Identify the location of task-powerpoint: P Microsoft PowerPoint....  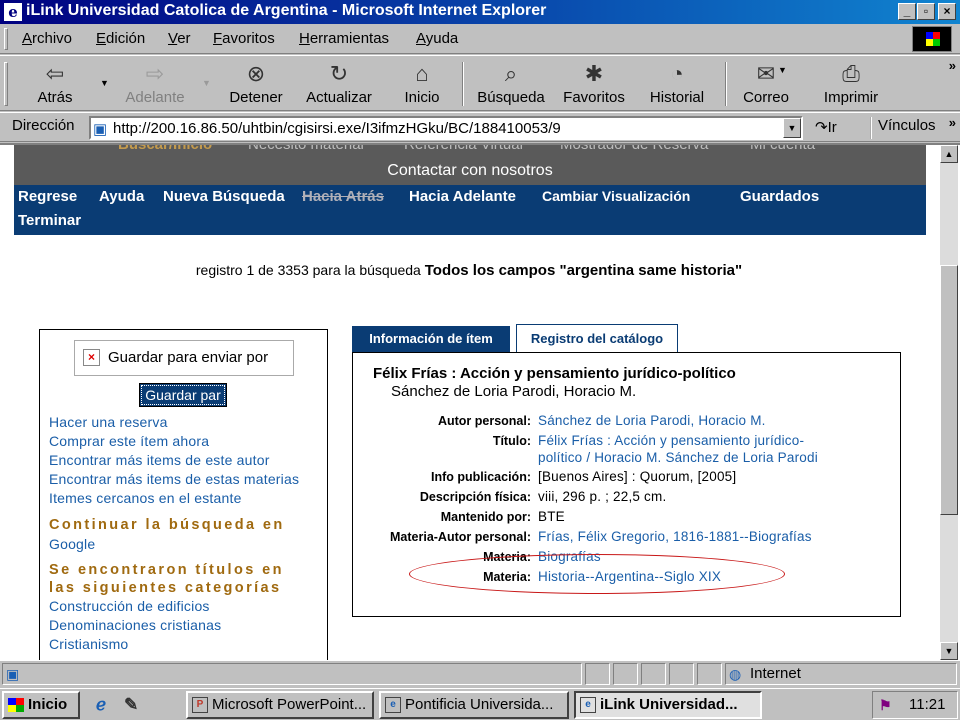
(280, 705).